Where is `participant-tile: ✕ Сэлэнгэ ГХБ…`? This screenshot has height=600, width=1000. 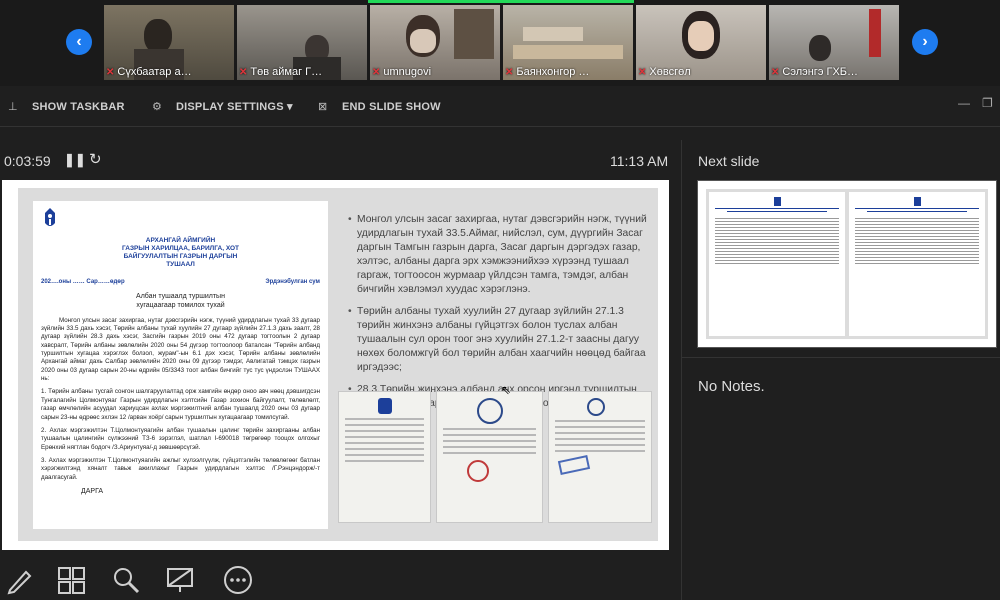 participant-tile: ✕ Сэлэнгэ ГХБ… is located at coordinates (834, 42).